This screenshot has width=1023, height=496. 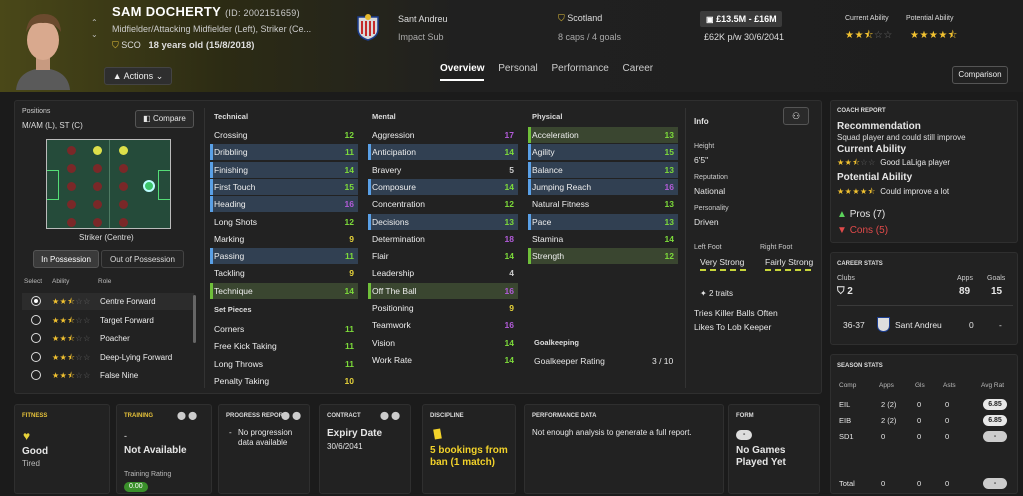 What do you see at coordinates (62, 449) in the screenshot?
I see `fitness-panel: FITNESS ♥ Good Tired` at bounding box center [62, 449].